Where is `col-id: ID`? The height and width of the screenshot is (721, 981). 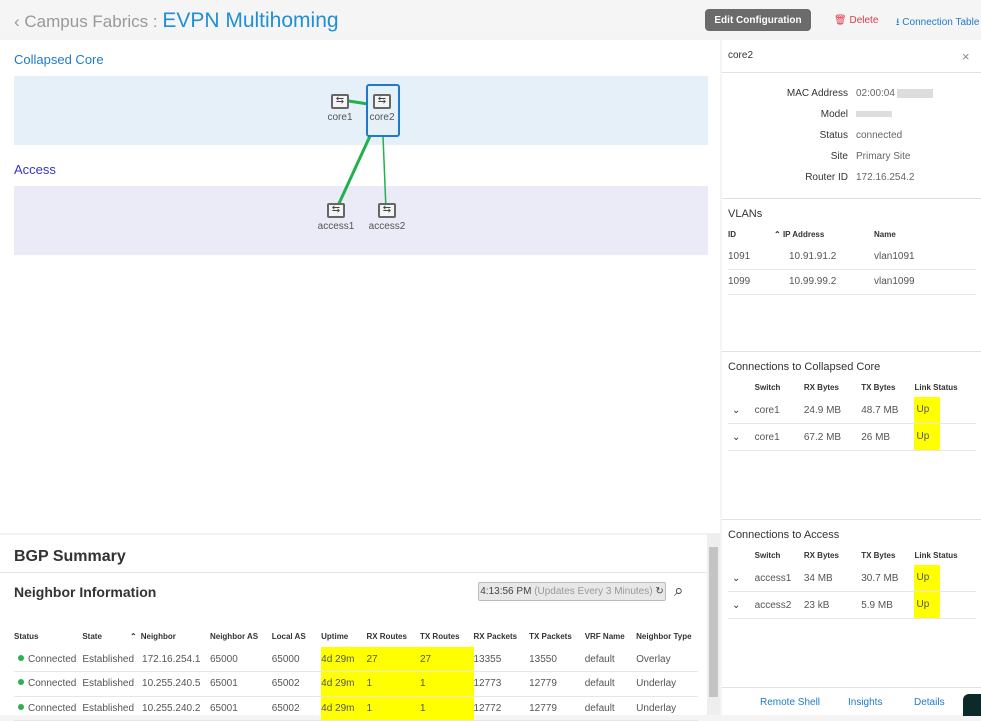
col-id: ID is located at coordinates (751, 234).